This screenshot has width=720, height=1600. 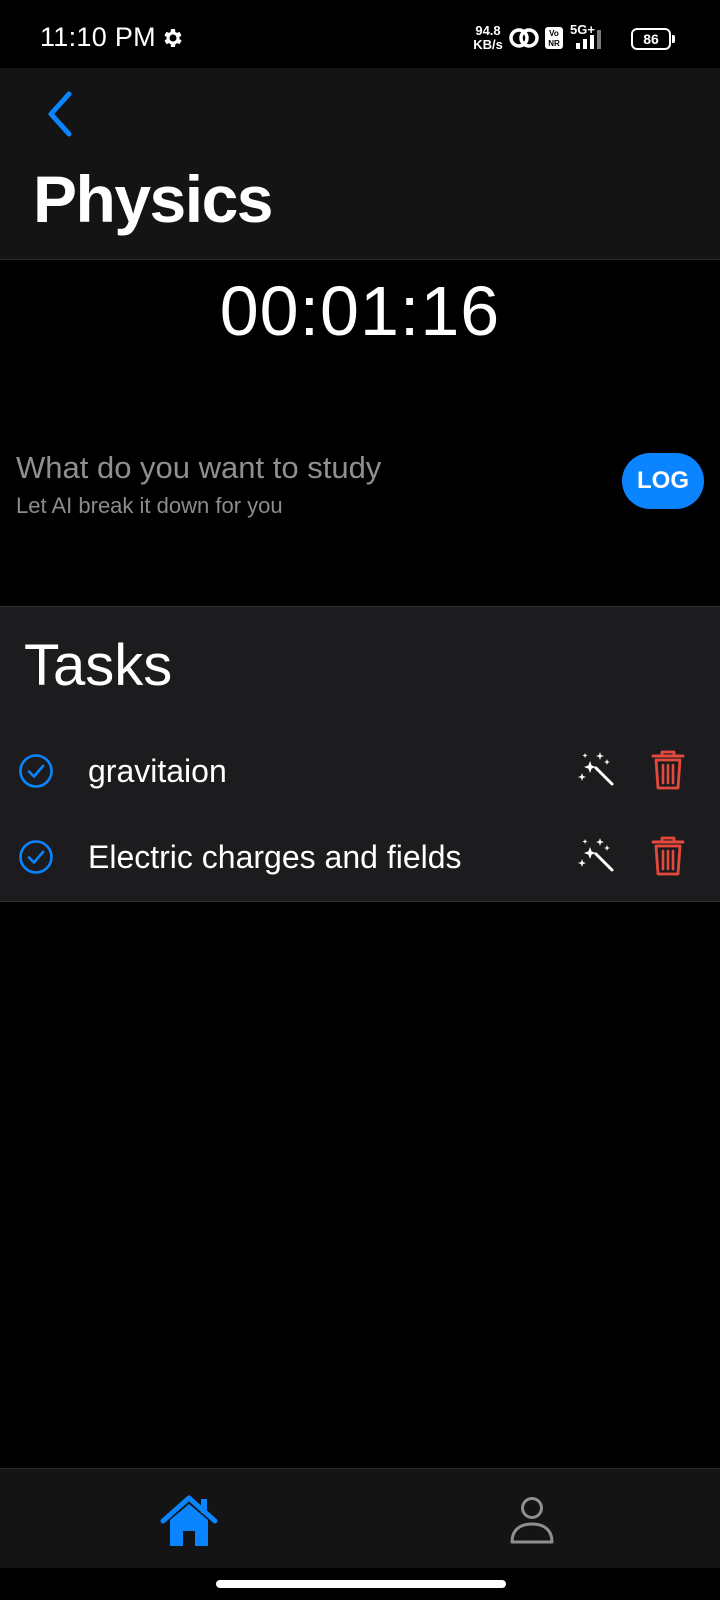 I want to click on app-header: Physics, so click(x=360, y=164).